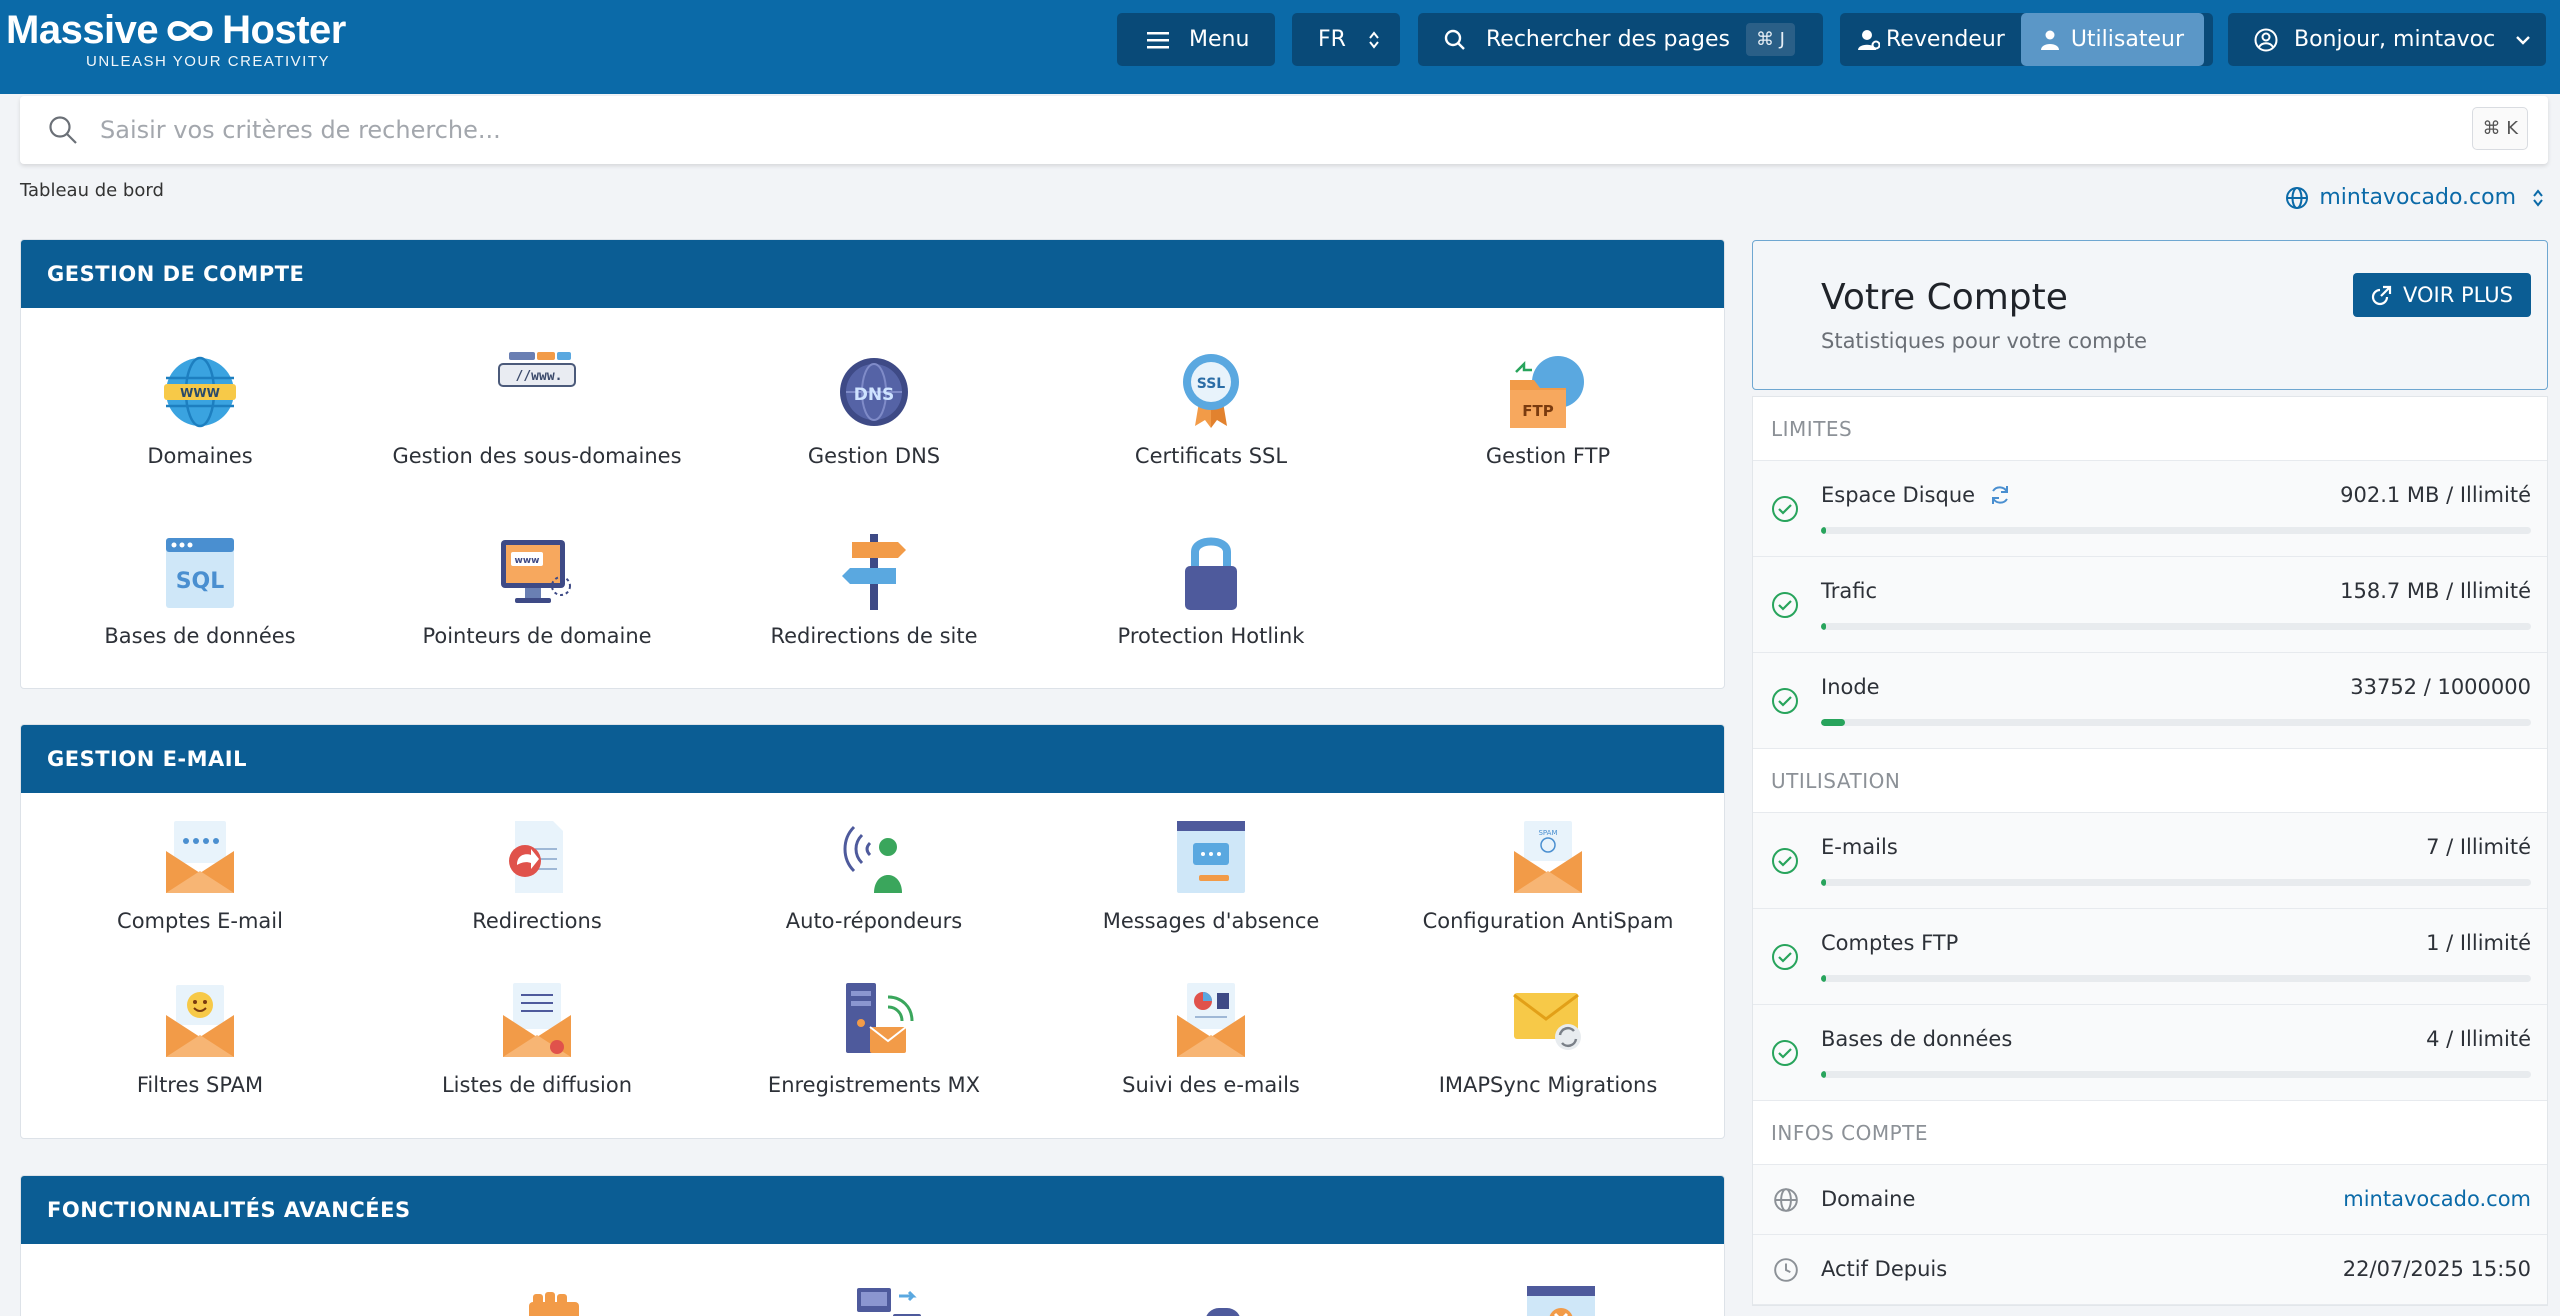  I want to click on menu-button: Menu, so click(1196, 39).